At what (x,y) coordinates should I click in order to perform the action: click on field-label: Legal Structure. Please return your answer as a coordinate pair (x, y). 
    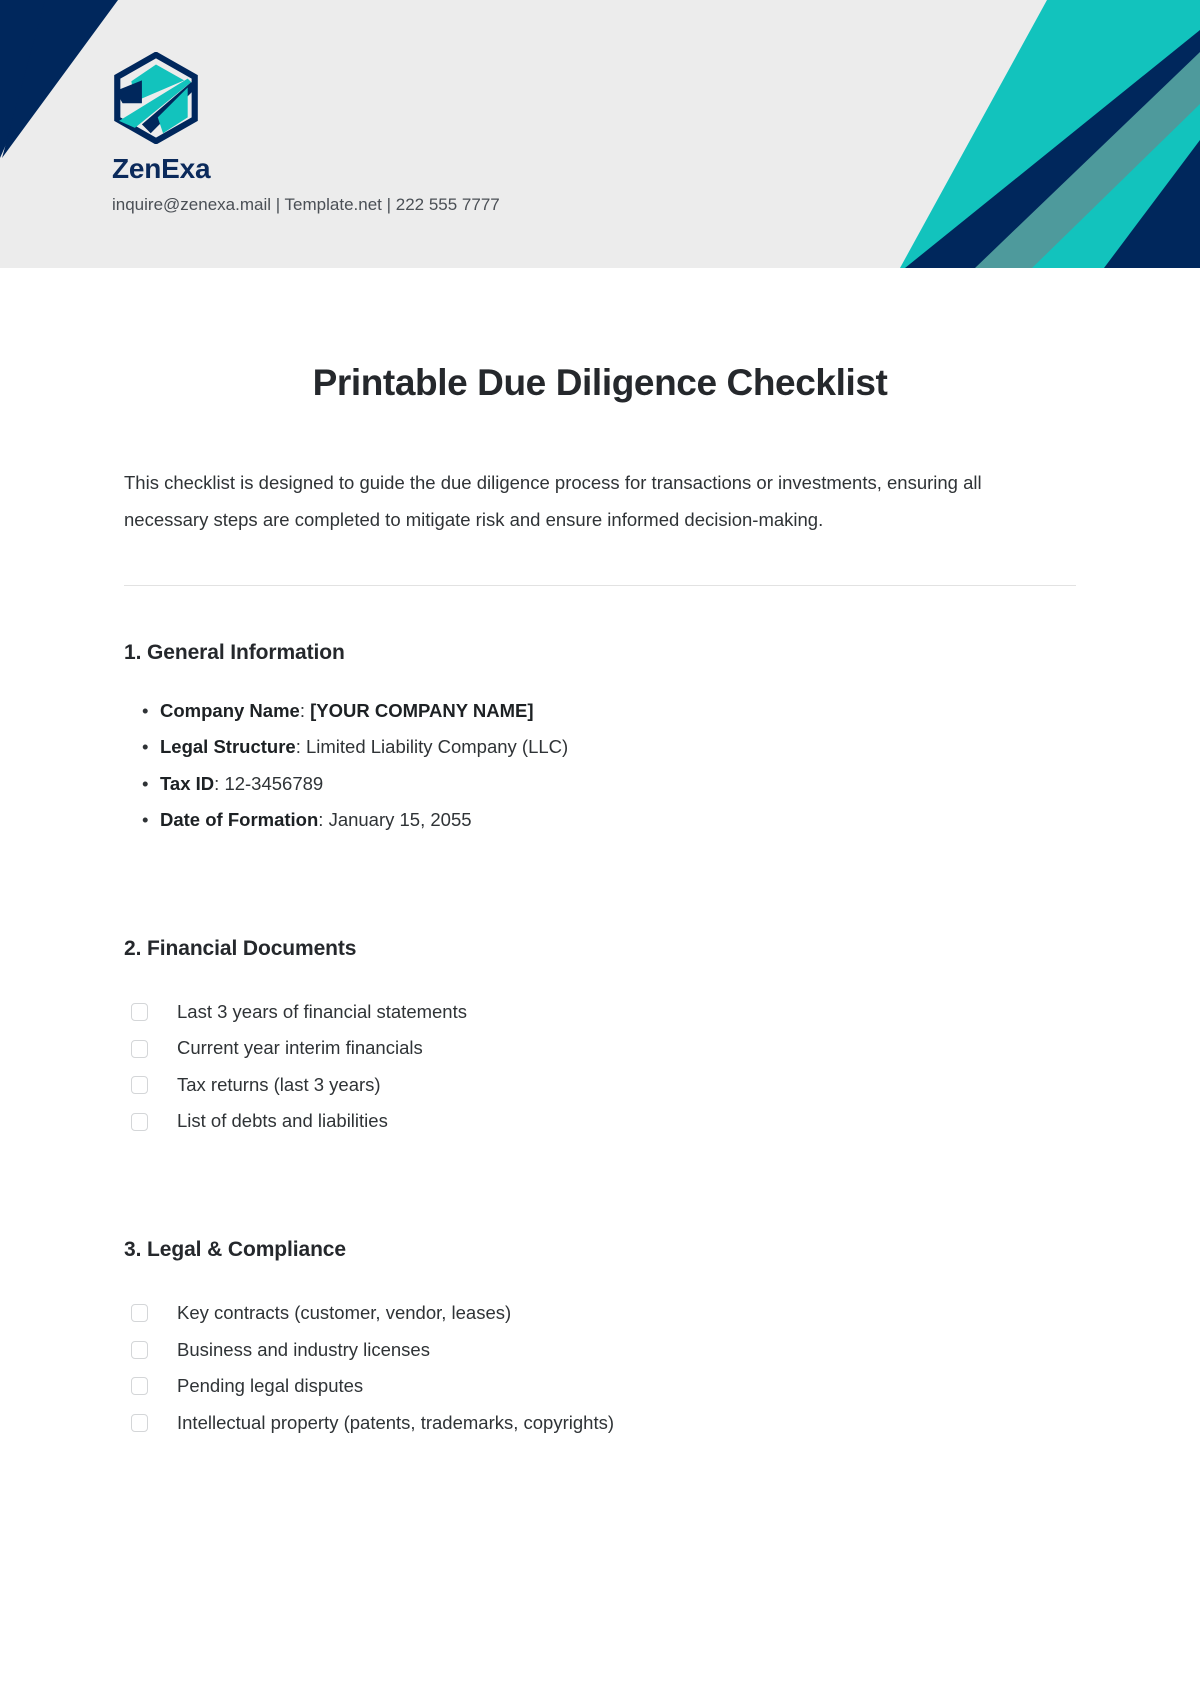
    Looking at the image, I should click on (228, 747).